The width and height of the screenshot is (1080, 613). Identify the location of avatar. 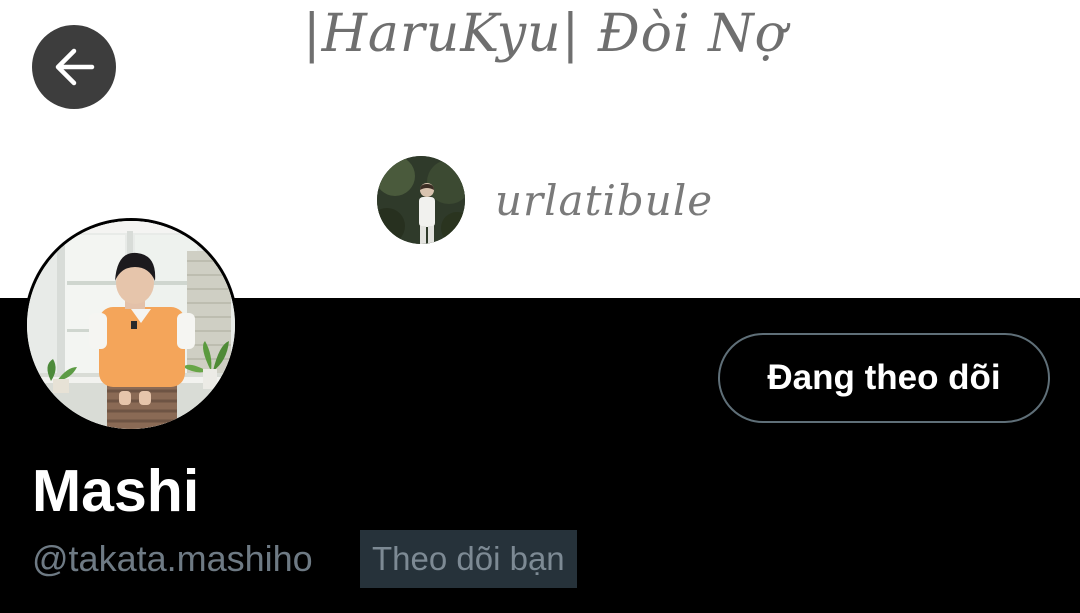
(131, 325).